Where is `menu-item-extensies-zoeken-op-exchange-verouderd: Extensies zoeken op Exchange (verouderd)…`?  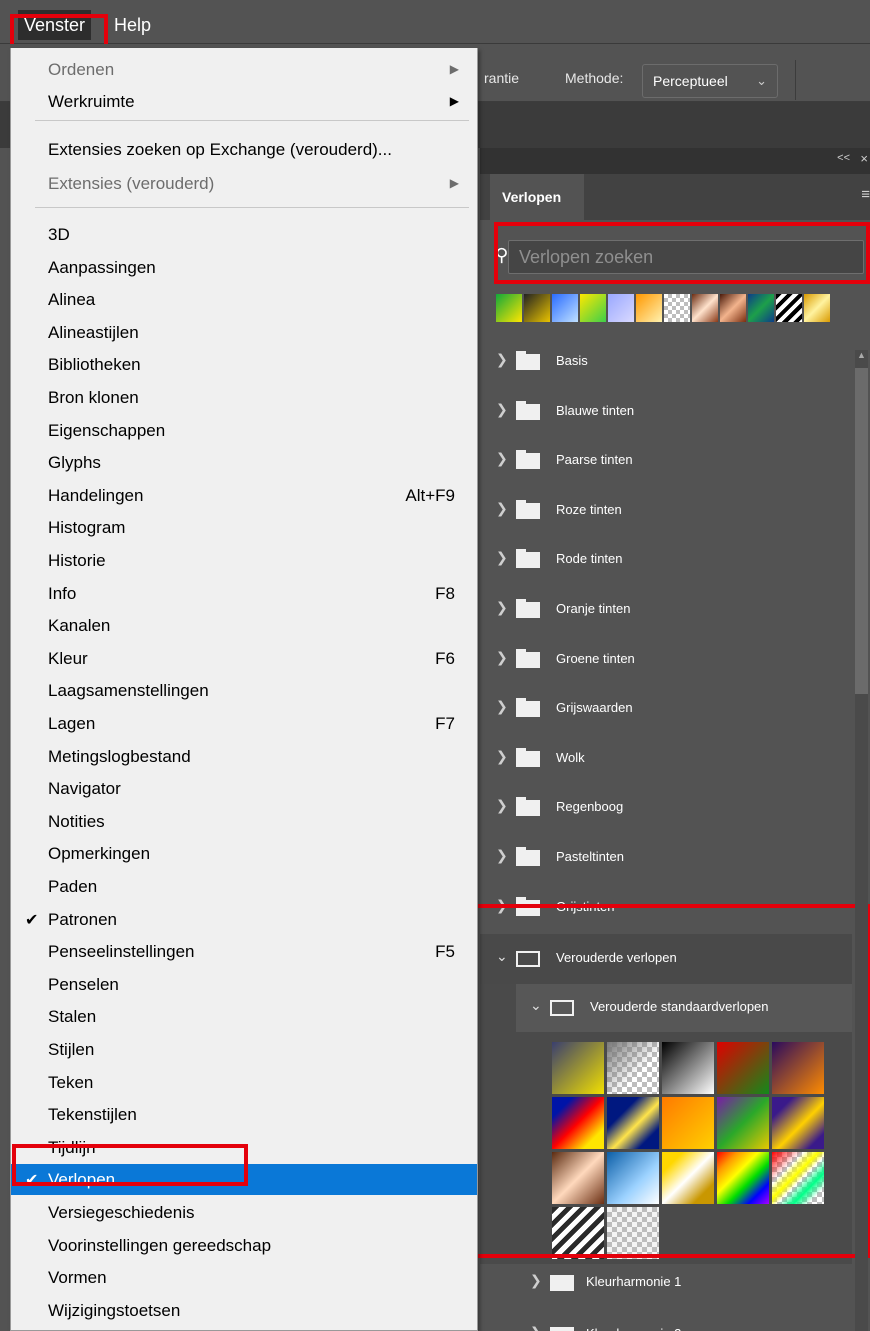 menu-item-extensies-zoeken-op-exchange-verouderd: Extensies zoeken op Exchange (verouderd)… is located at coordinates (244, 149).